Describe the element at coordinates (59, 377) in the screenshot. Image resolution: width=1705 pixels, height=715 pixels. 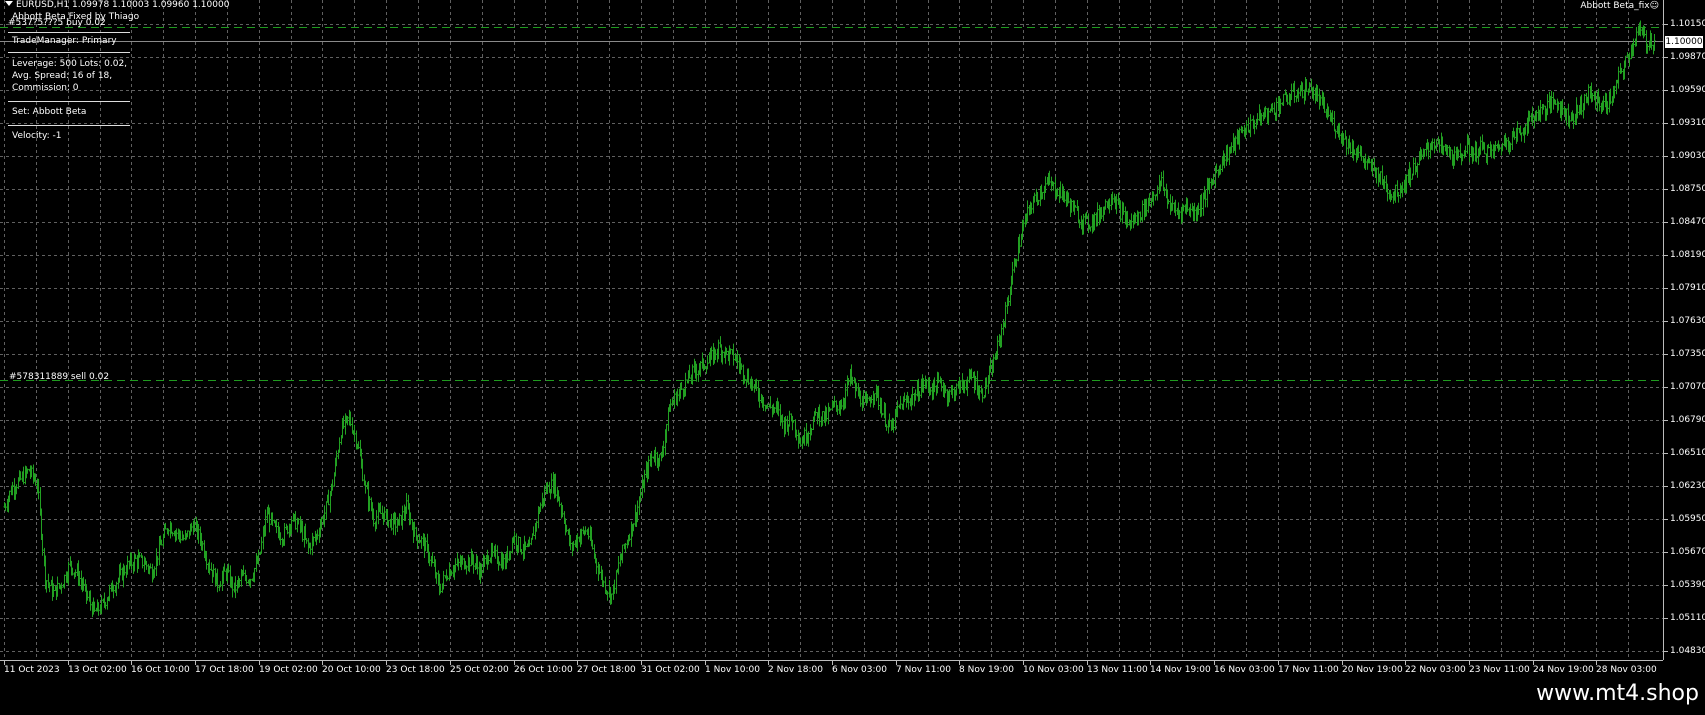
I see `sell-order-label: #578311889 sell 0.02` at that location.